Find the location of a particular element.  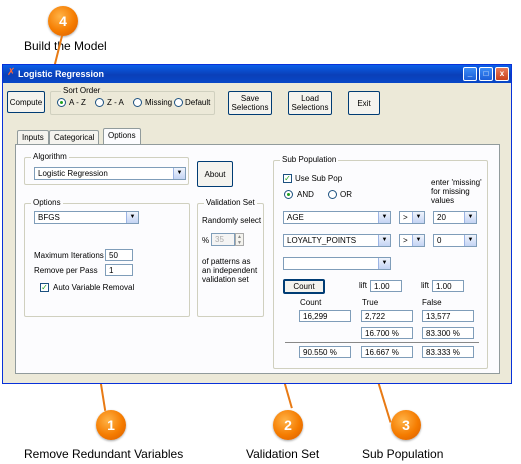

max-iterations-input: 50 is located at coordinates (119, 255).